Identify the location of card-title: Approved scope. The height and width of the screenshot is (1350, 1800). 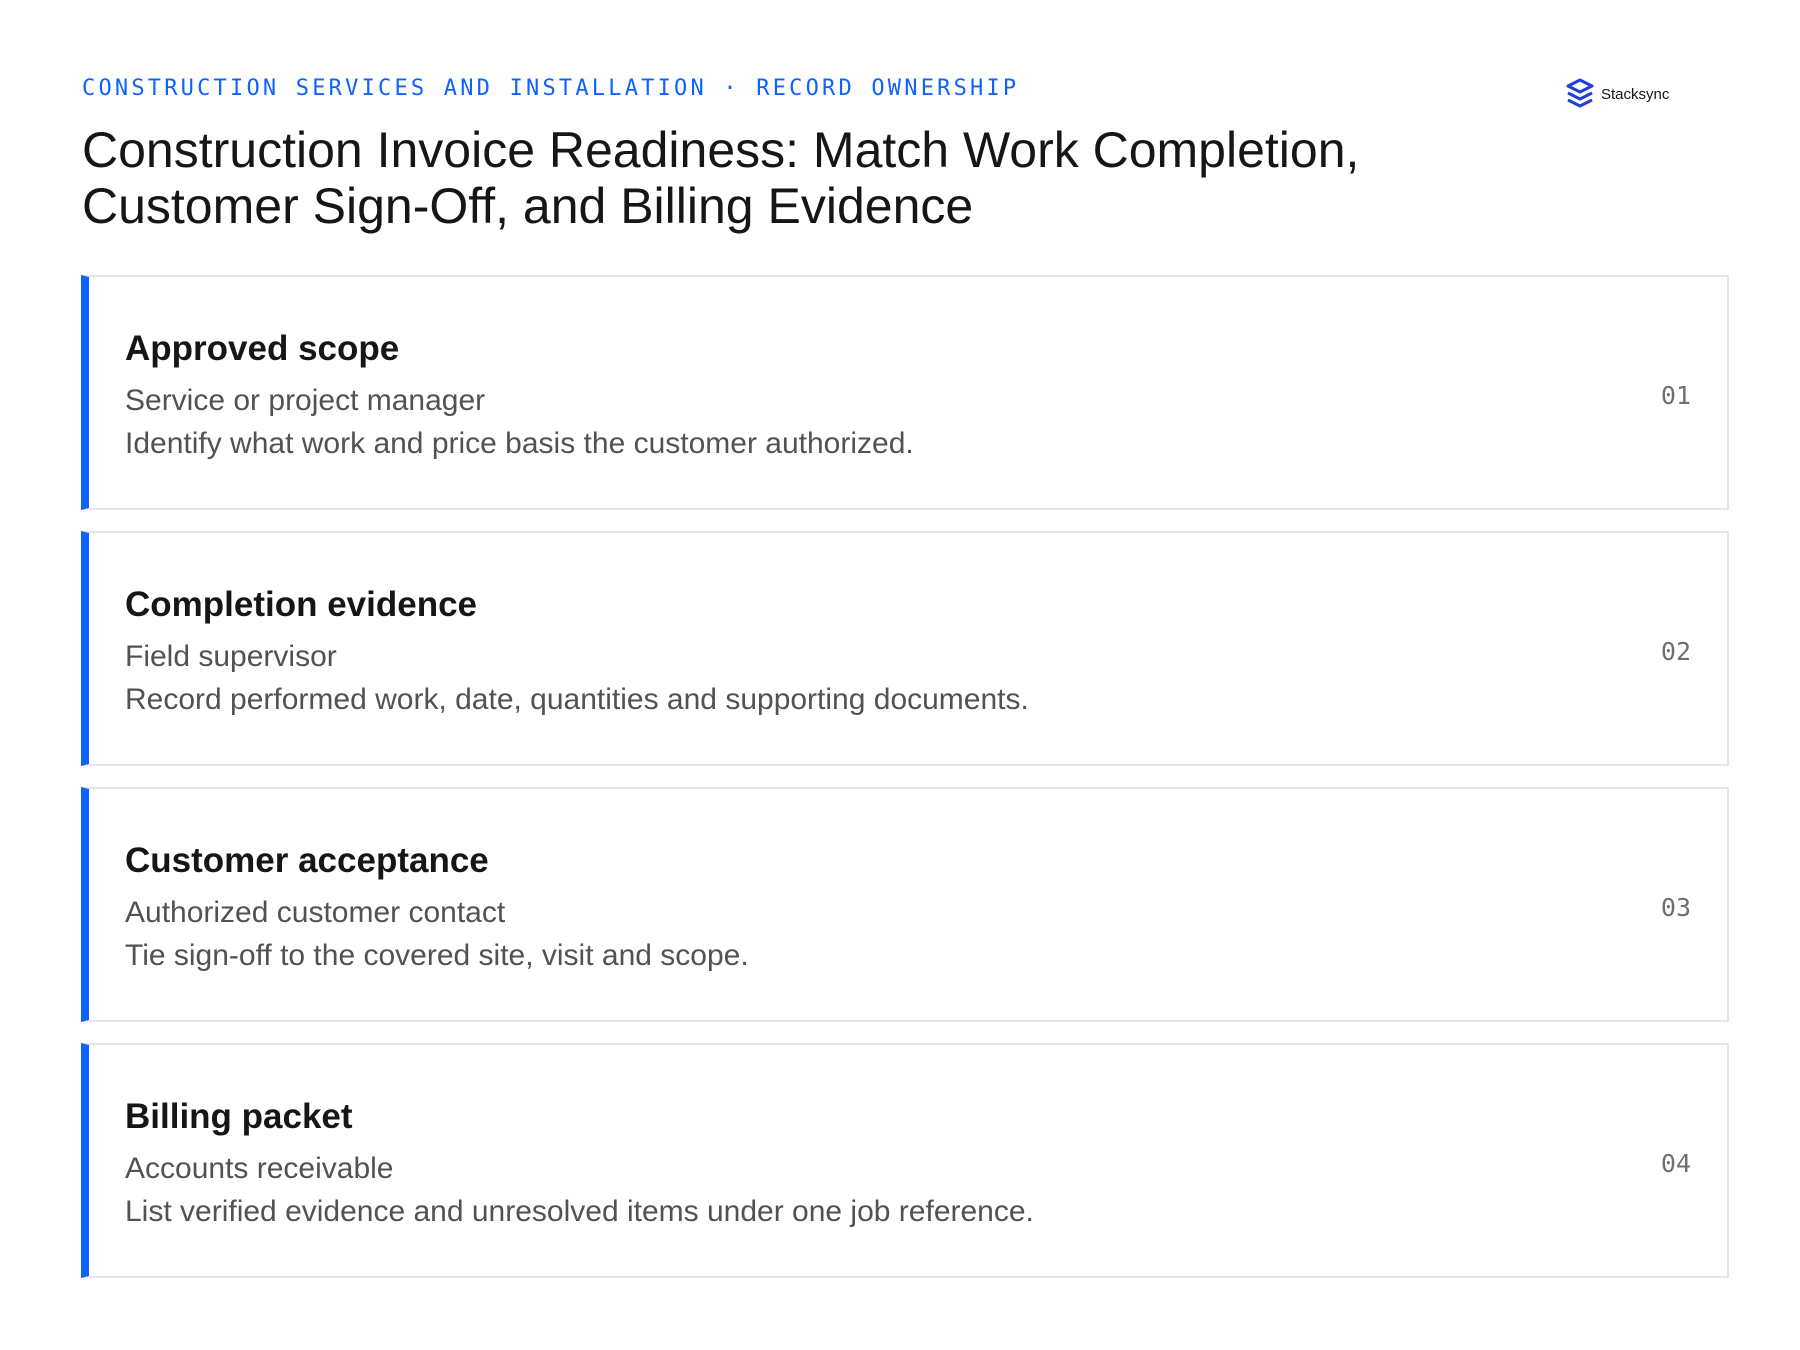
(262, 348).